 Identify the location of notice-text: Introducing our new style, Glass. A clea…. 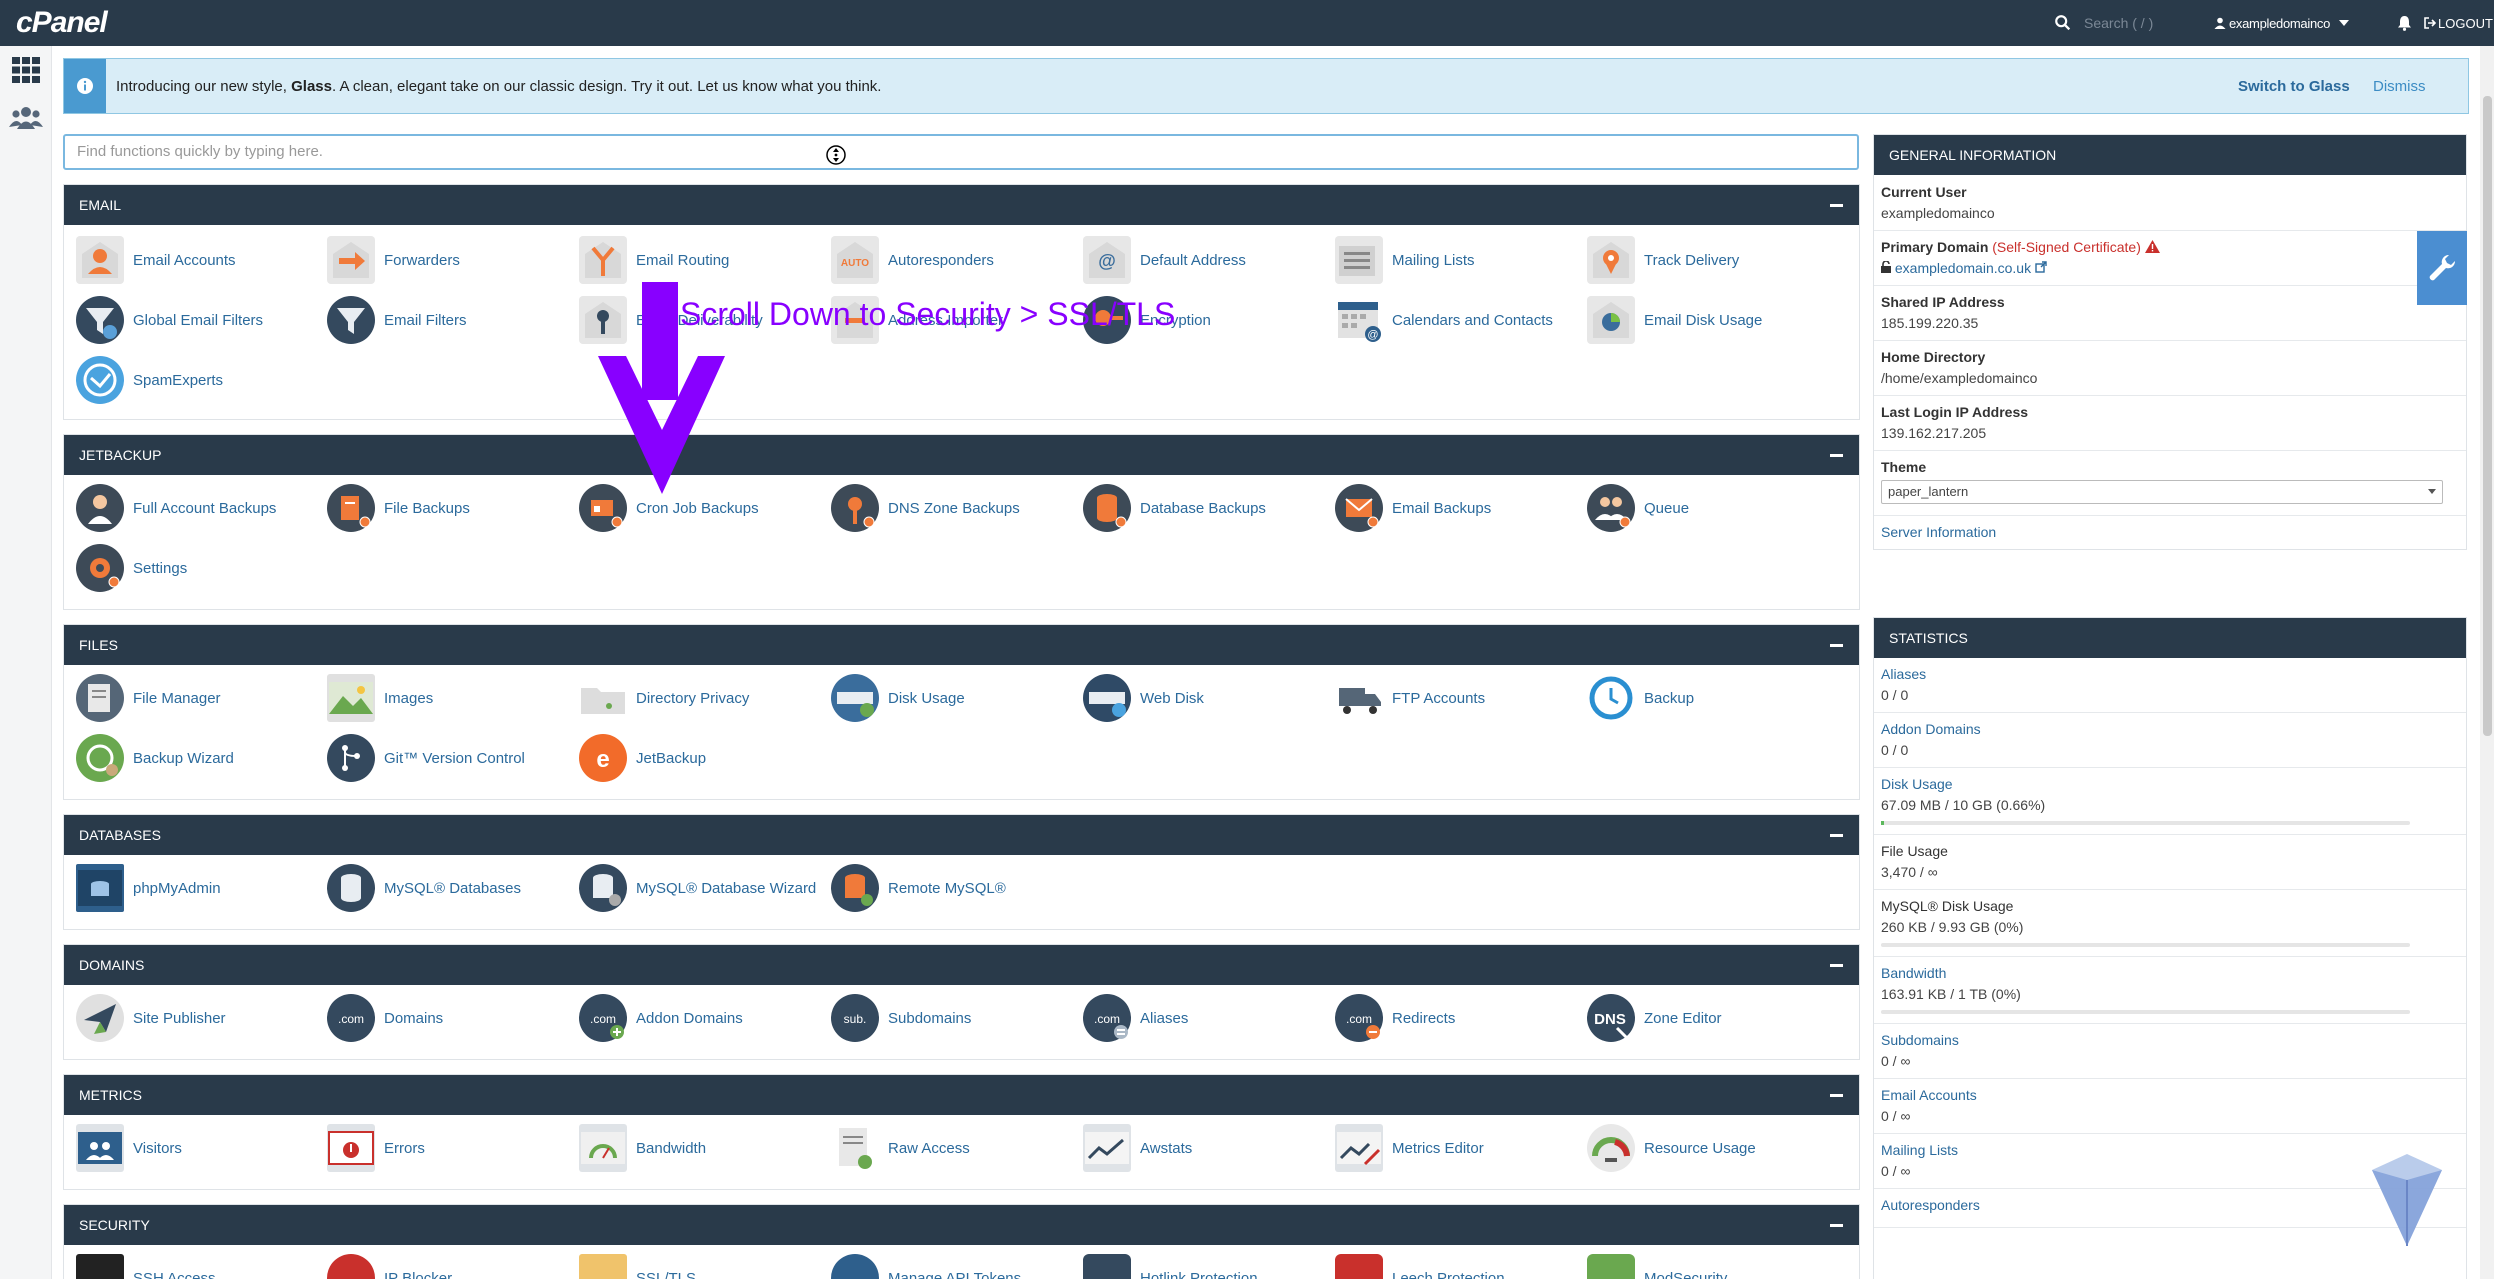
(499, 86).